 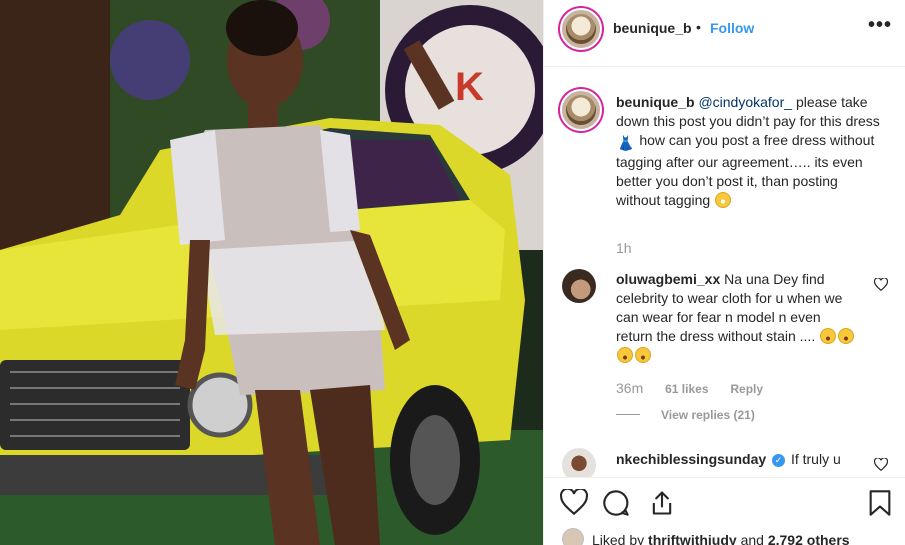 I want to click on header-username: beunique_b, so click(x=652, y=28).